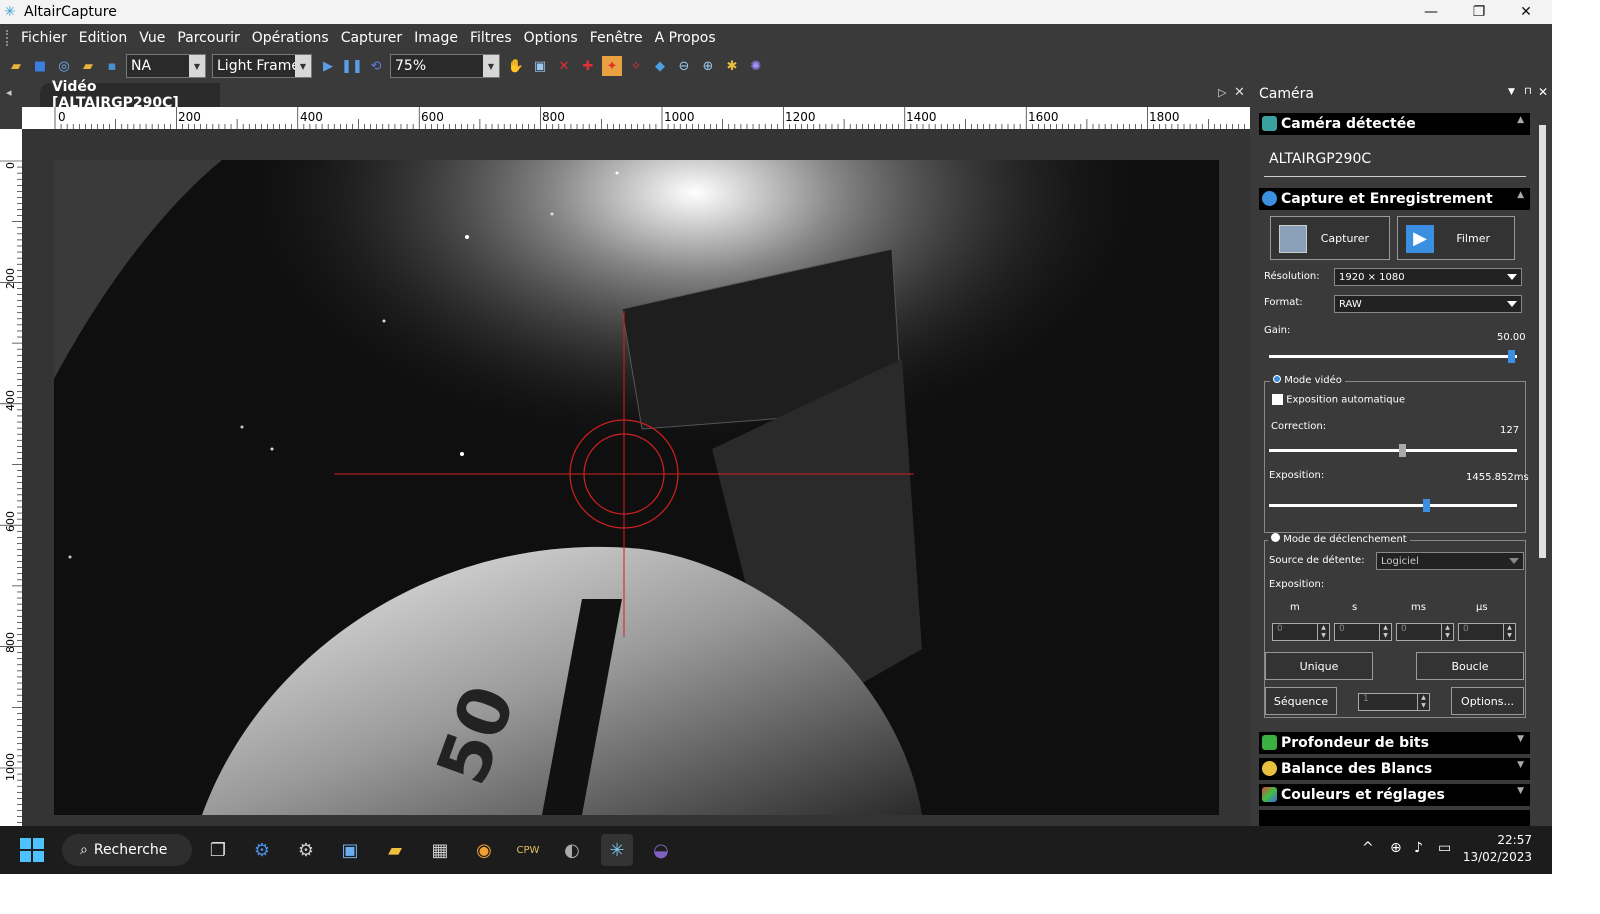 Image resolution: width=1600 pixels, height=914 pixels. Describe the element at coordinates (103, 38) in the screenshot. I see `menu-edition: Edition` at that location.